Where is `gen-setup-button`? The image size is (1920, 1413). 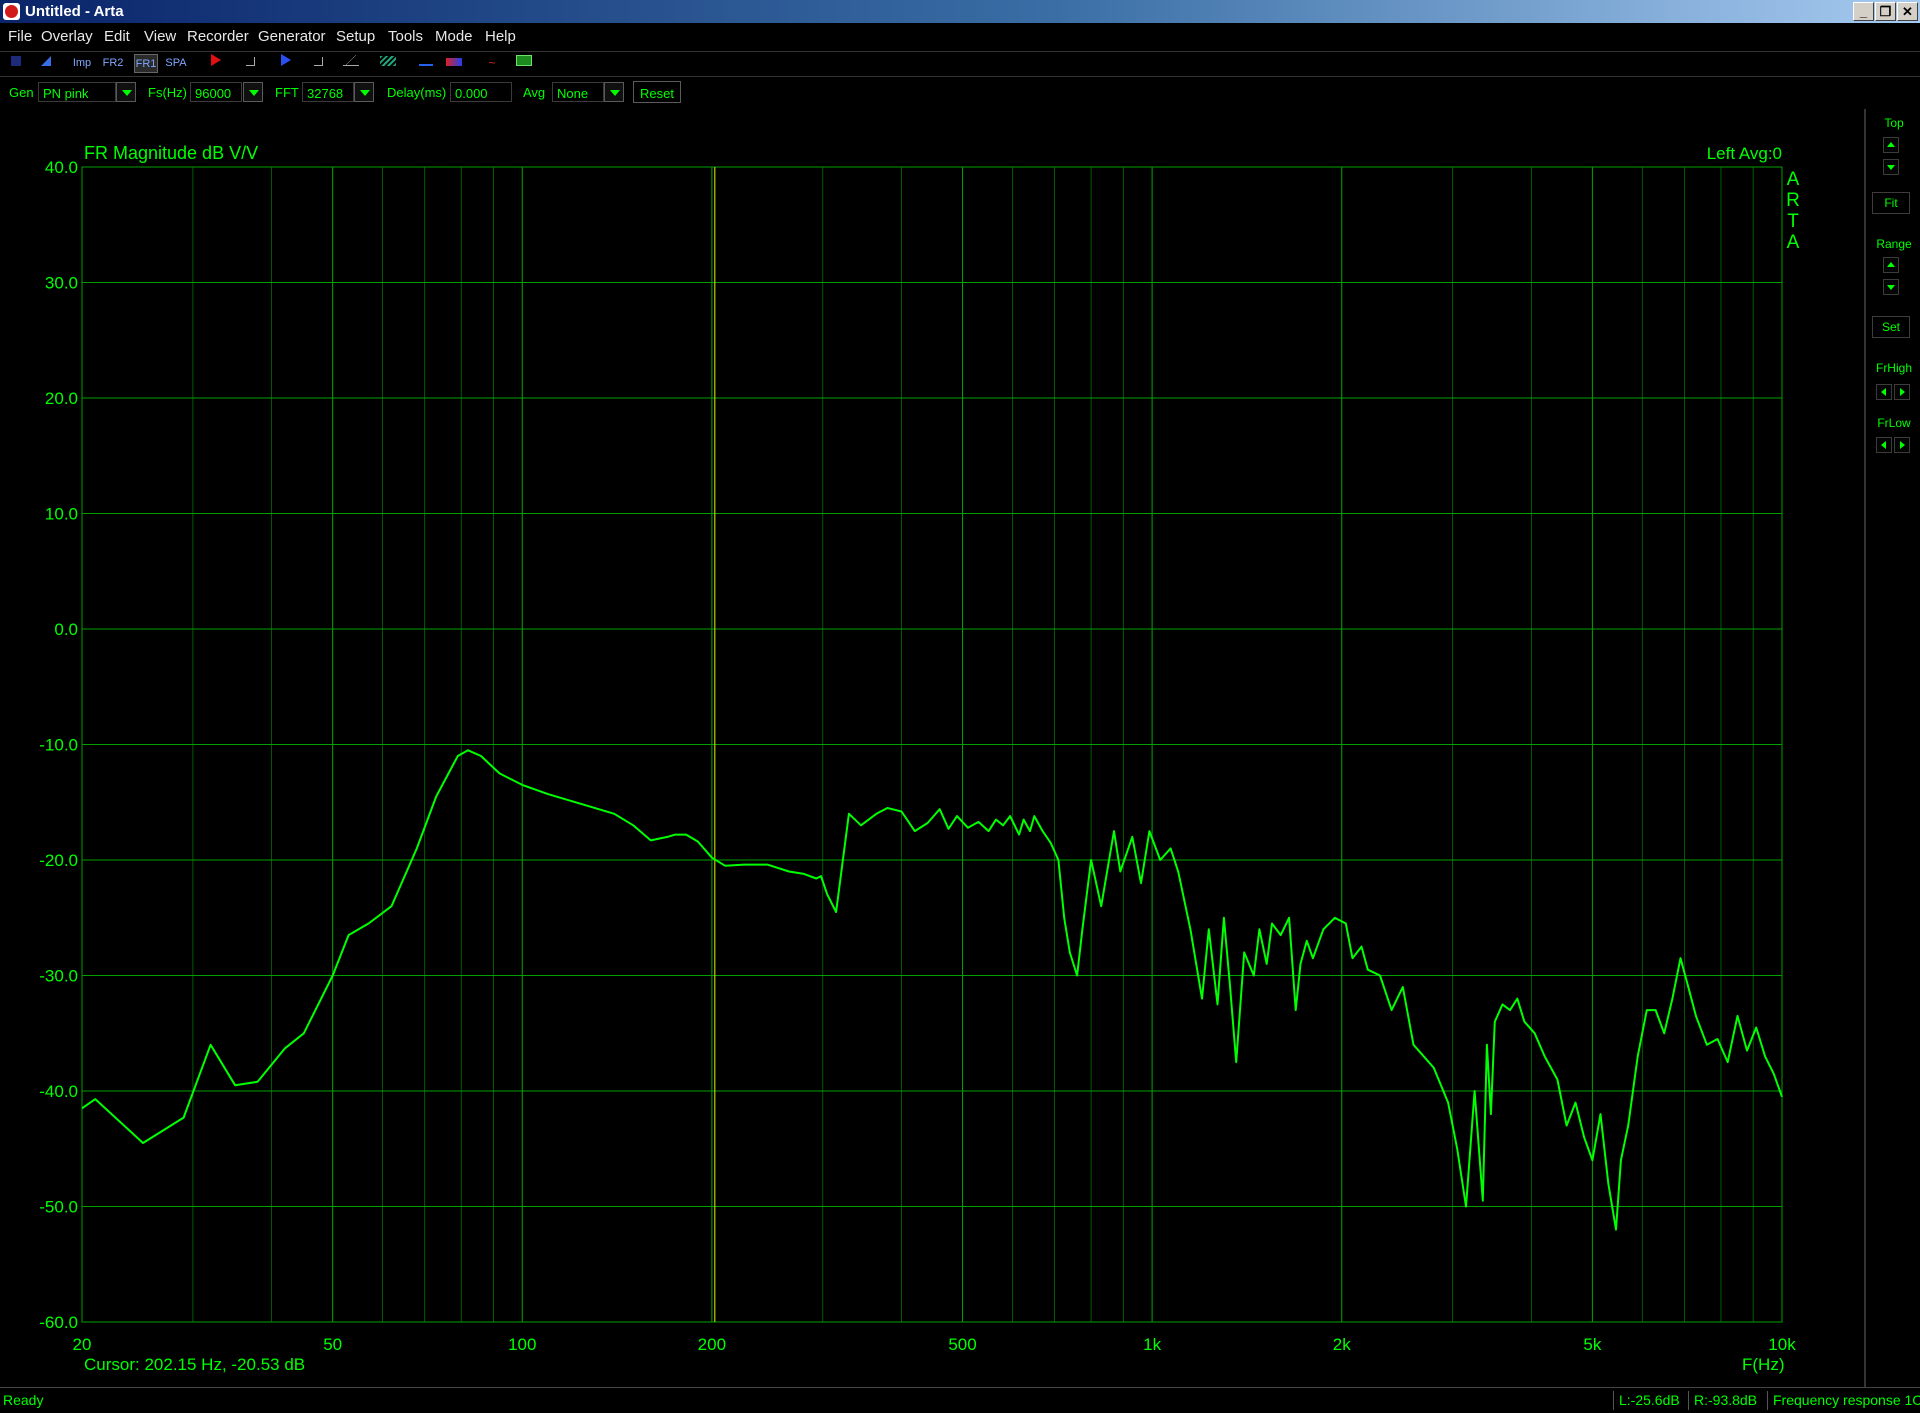 gen-setup-button is located at coordinates (351, 63).